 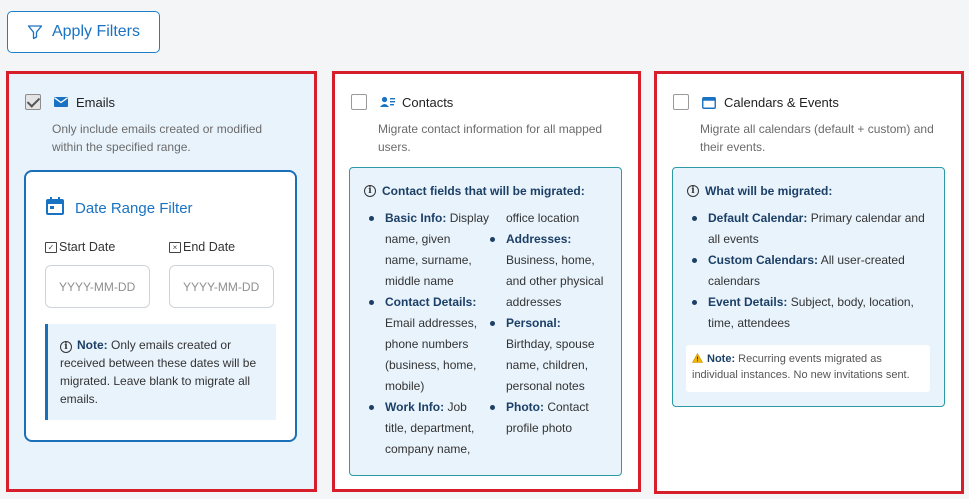 I want to click on list-item-line: time, attendees, so click(x=749, y=323).